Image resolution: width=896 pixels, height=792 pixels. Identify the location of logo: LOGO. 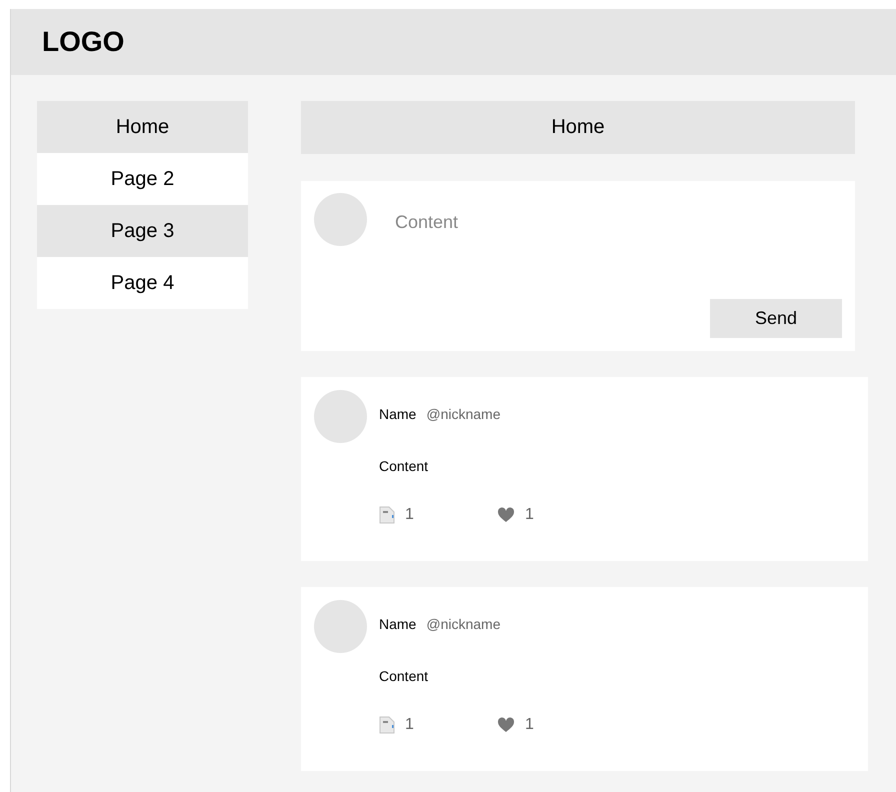
(83, 42).